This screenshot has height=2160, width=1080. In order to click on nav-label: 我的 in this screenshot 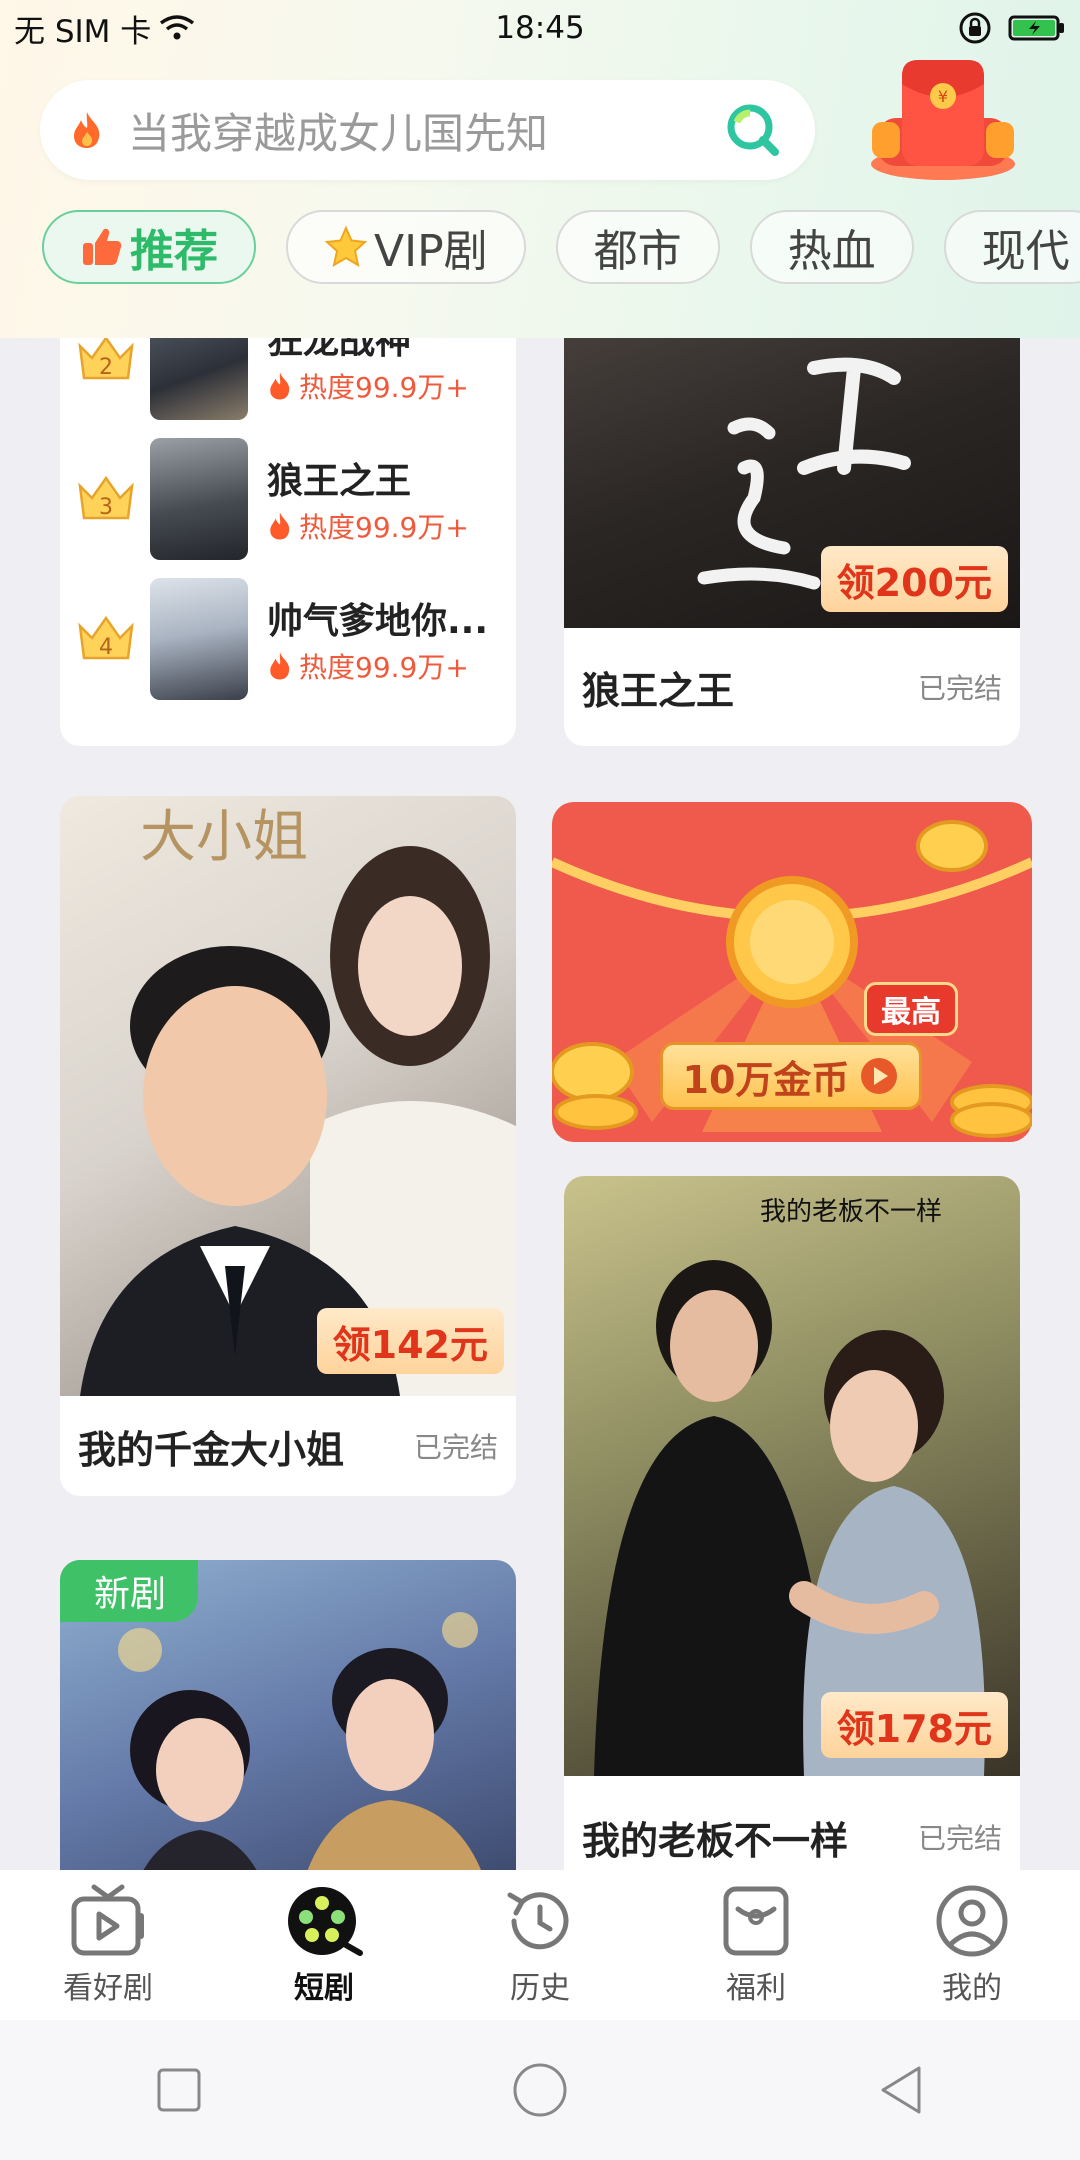, I will do `click(972, 1988)`.